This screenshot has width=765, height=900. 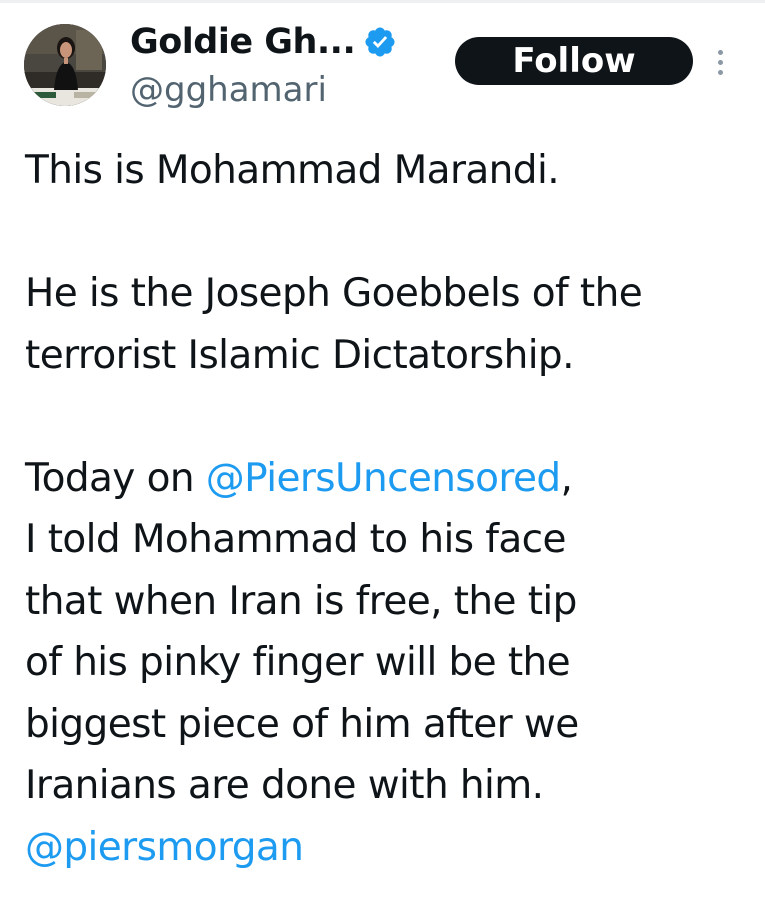 I want to click on tweet-line: @piersmorgan, so click(x=390, y=848).